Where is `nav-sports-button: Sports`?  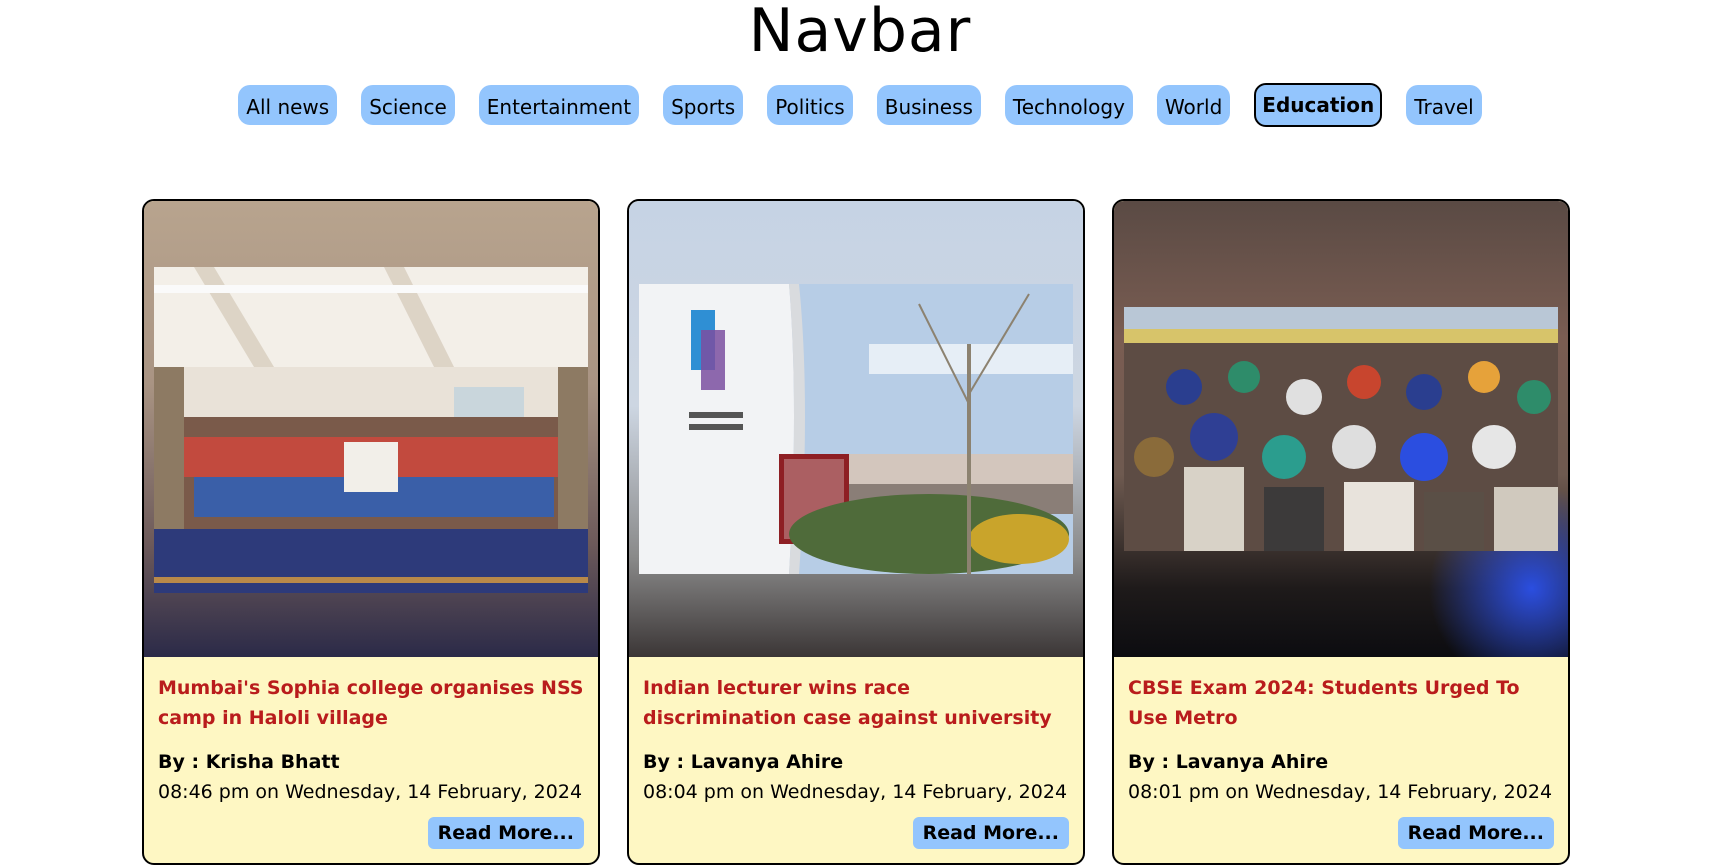 nav-sports-button: Sports is located at coordinates (703, 105).